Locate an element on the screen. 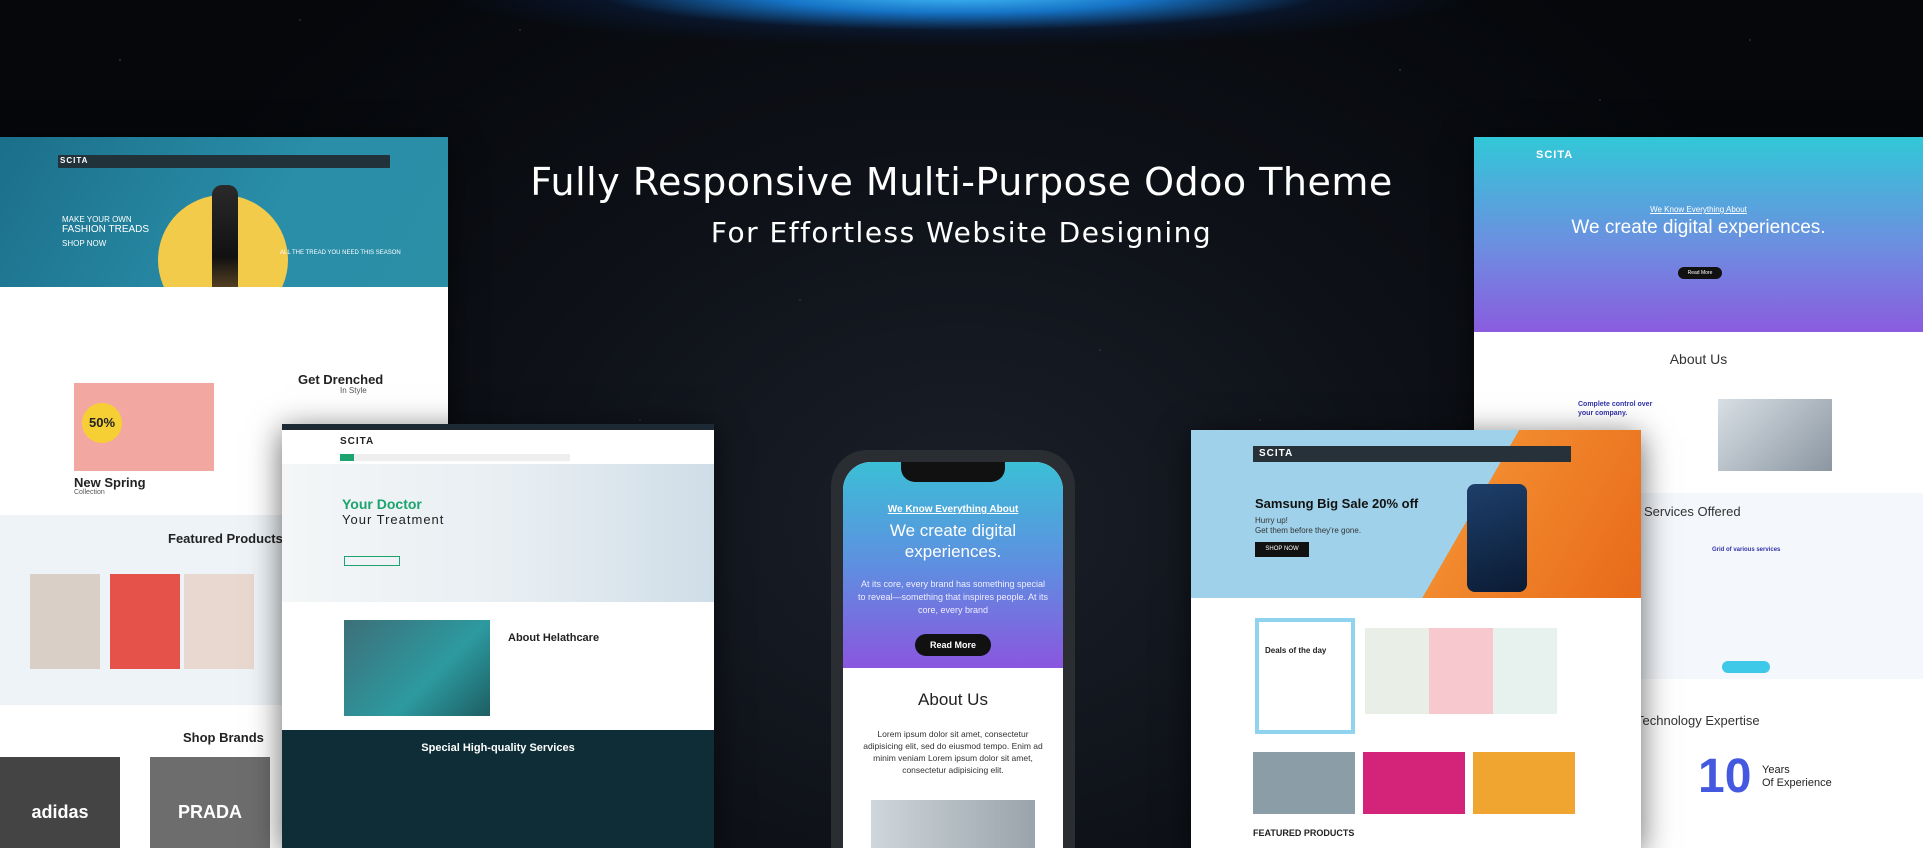 The height and width of the screenshot is (848, 1923). digital-services-heading: Services Offered is located at coordinates (1692, 511).